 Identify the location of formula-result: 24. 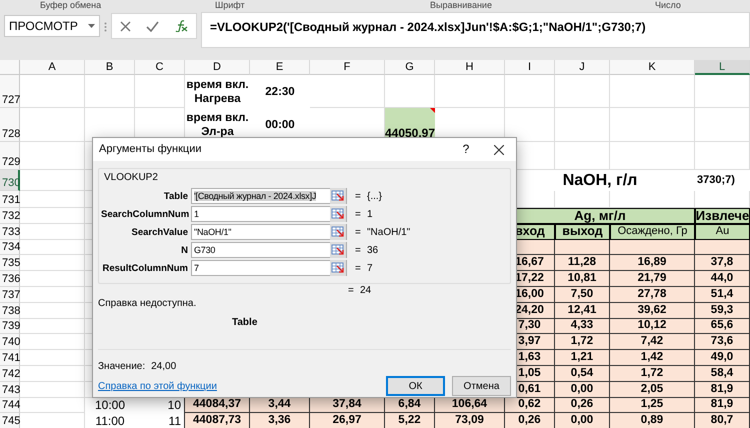
(366, 290).